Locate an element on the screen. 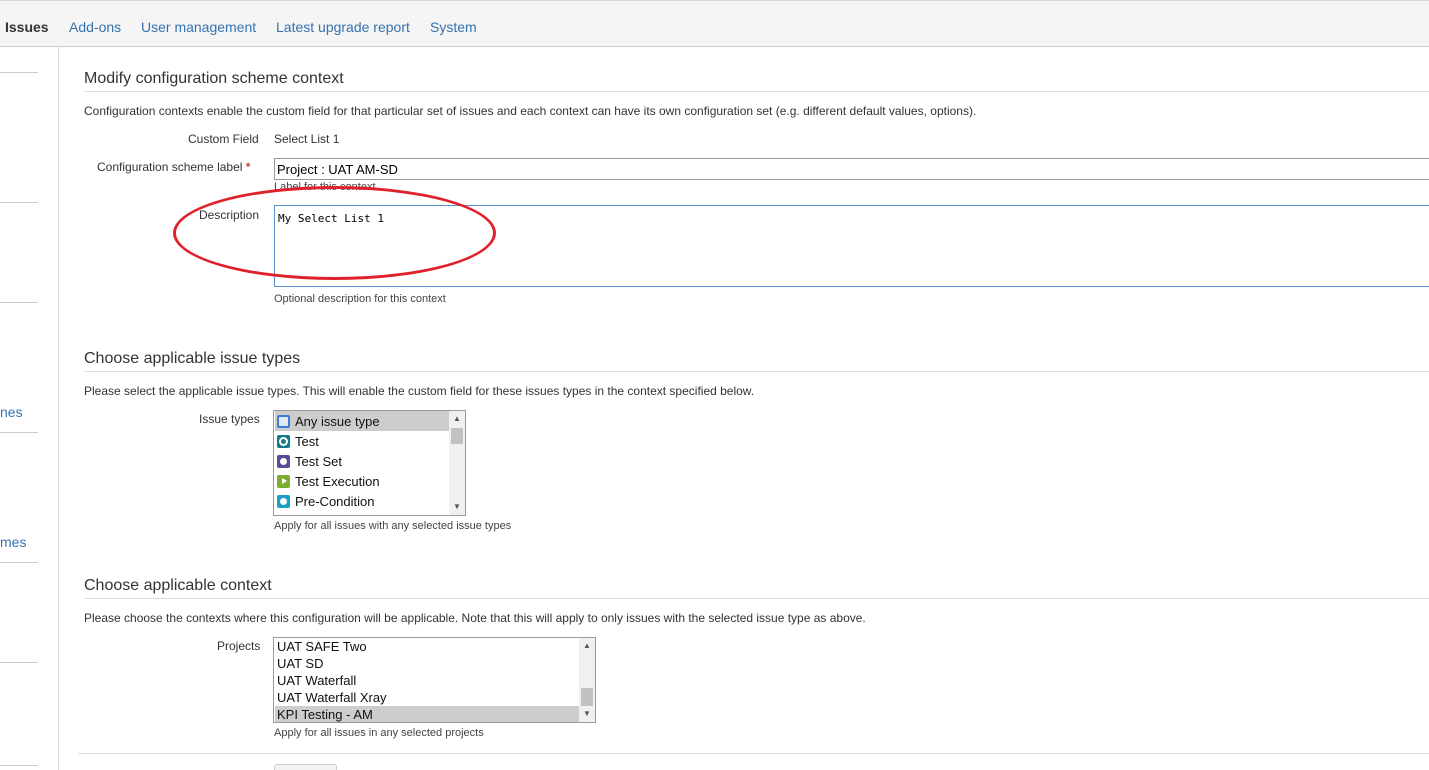 This screenshot has width=1429, height=770. footer-divider is located at coordinates (753, 753).